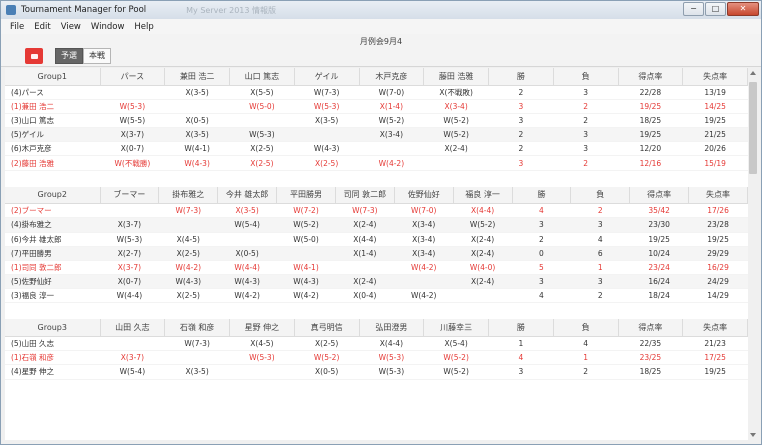 The image size is (762, 445). What do you see at coordinates (753, 254) in the screenshot?
I see `vertical-scrollbar` at bounding box center [753, 254].